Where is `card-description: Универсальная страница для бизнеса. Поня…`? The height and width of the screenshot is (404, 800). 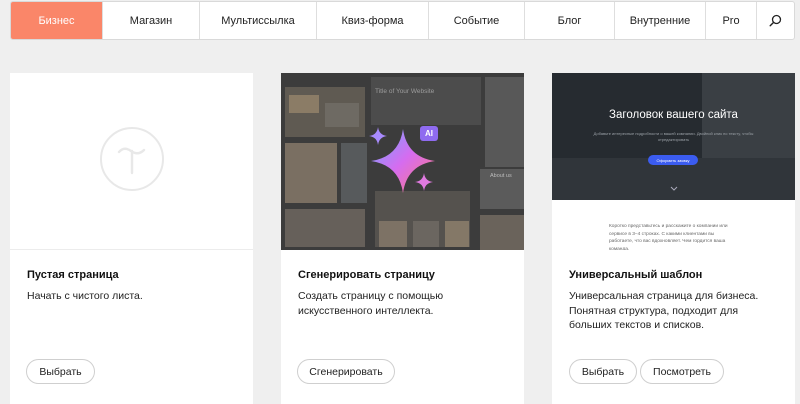
card-description: Универсальная страница для бизнеса. Поня… is located at coordinates (664, 310).